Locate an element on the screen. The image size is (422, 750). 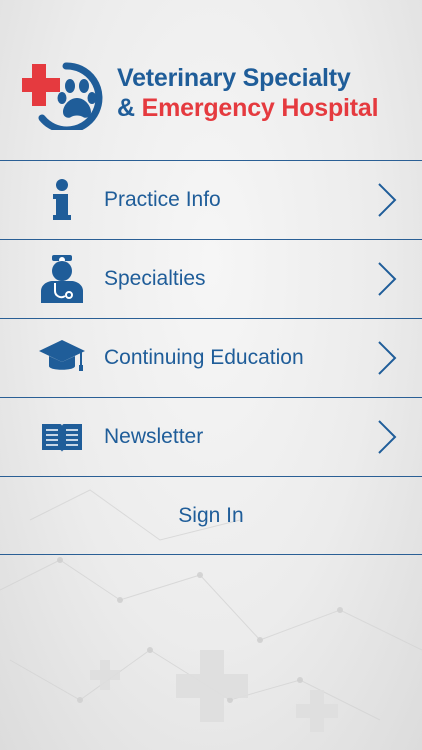
graduation-cap-icon is located at coordinates (62, 358).